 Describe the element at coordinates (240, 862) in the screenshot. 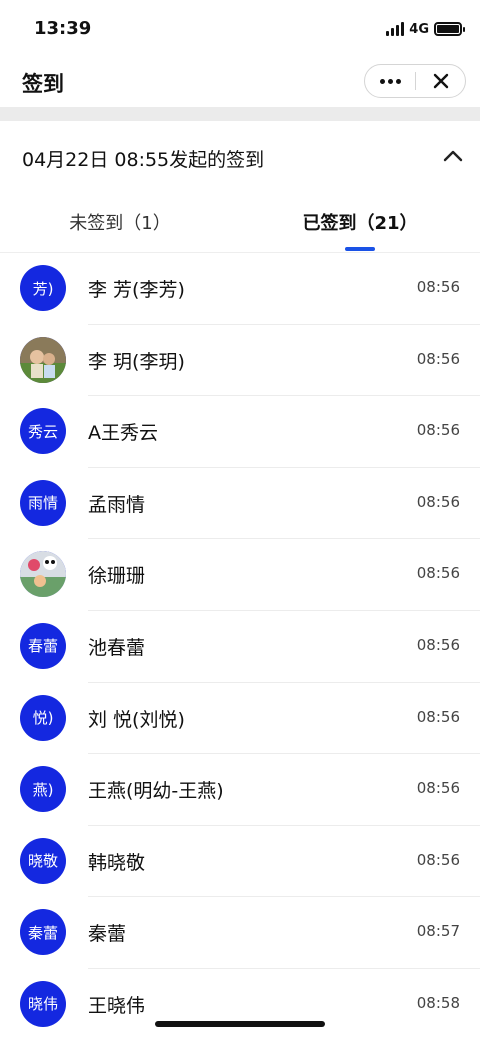

I see `list-item: 晓敬 韩晓敬 08:56` at that location.